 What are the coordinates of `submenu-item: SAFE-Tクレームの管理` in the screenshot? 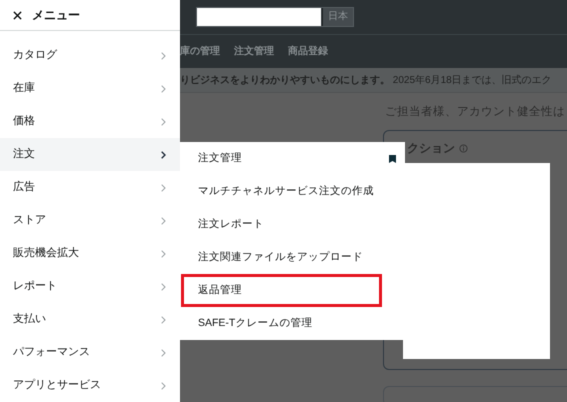 It's located at (292, 323).